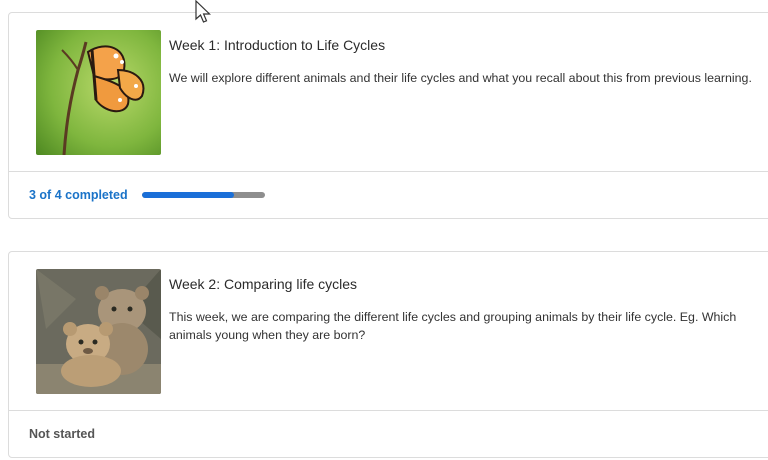  Describe the element at coordinates (62, 434) in the screenshot. I see `module-status-text: Not started` at that location.